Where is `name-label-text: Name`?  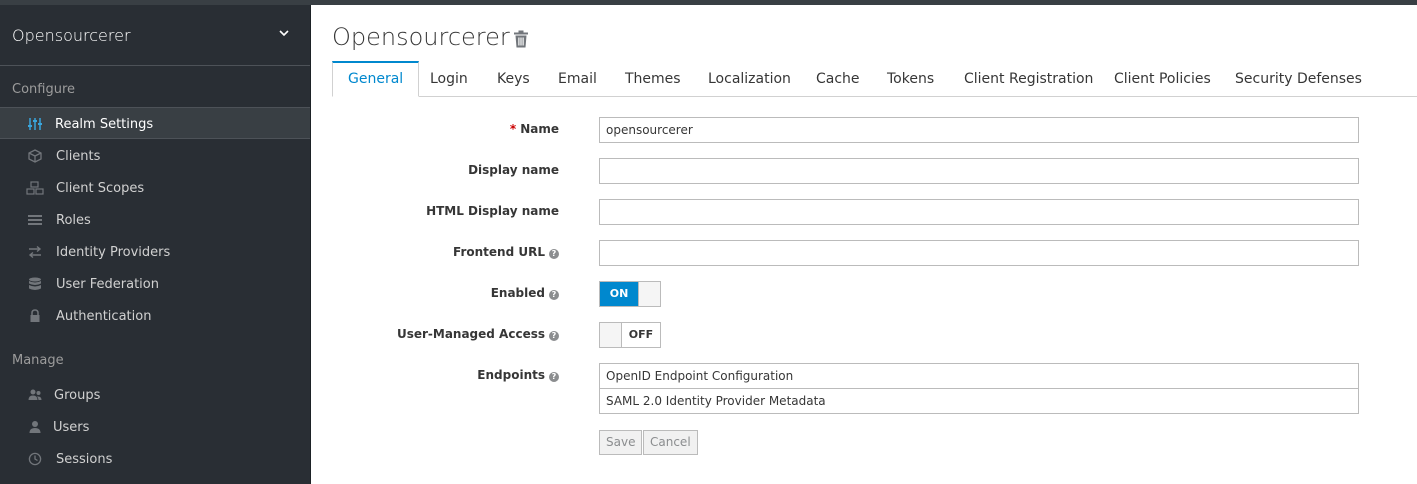
name-label-text: Name is located at coordinates (539, 129).